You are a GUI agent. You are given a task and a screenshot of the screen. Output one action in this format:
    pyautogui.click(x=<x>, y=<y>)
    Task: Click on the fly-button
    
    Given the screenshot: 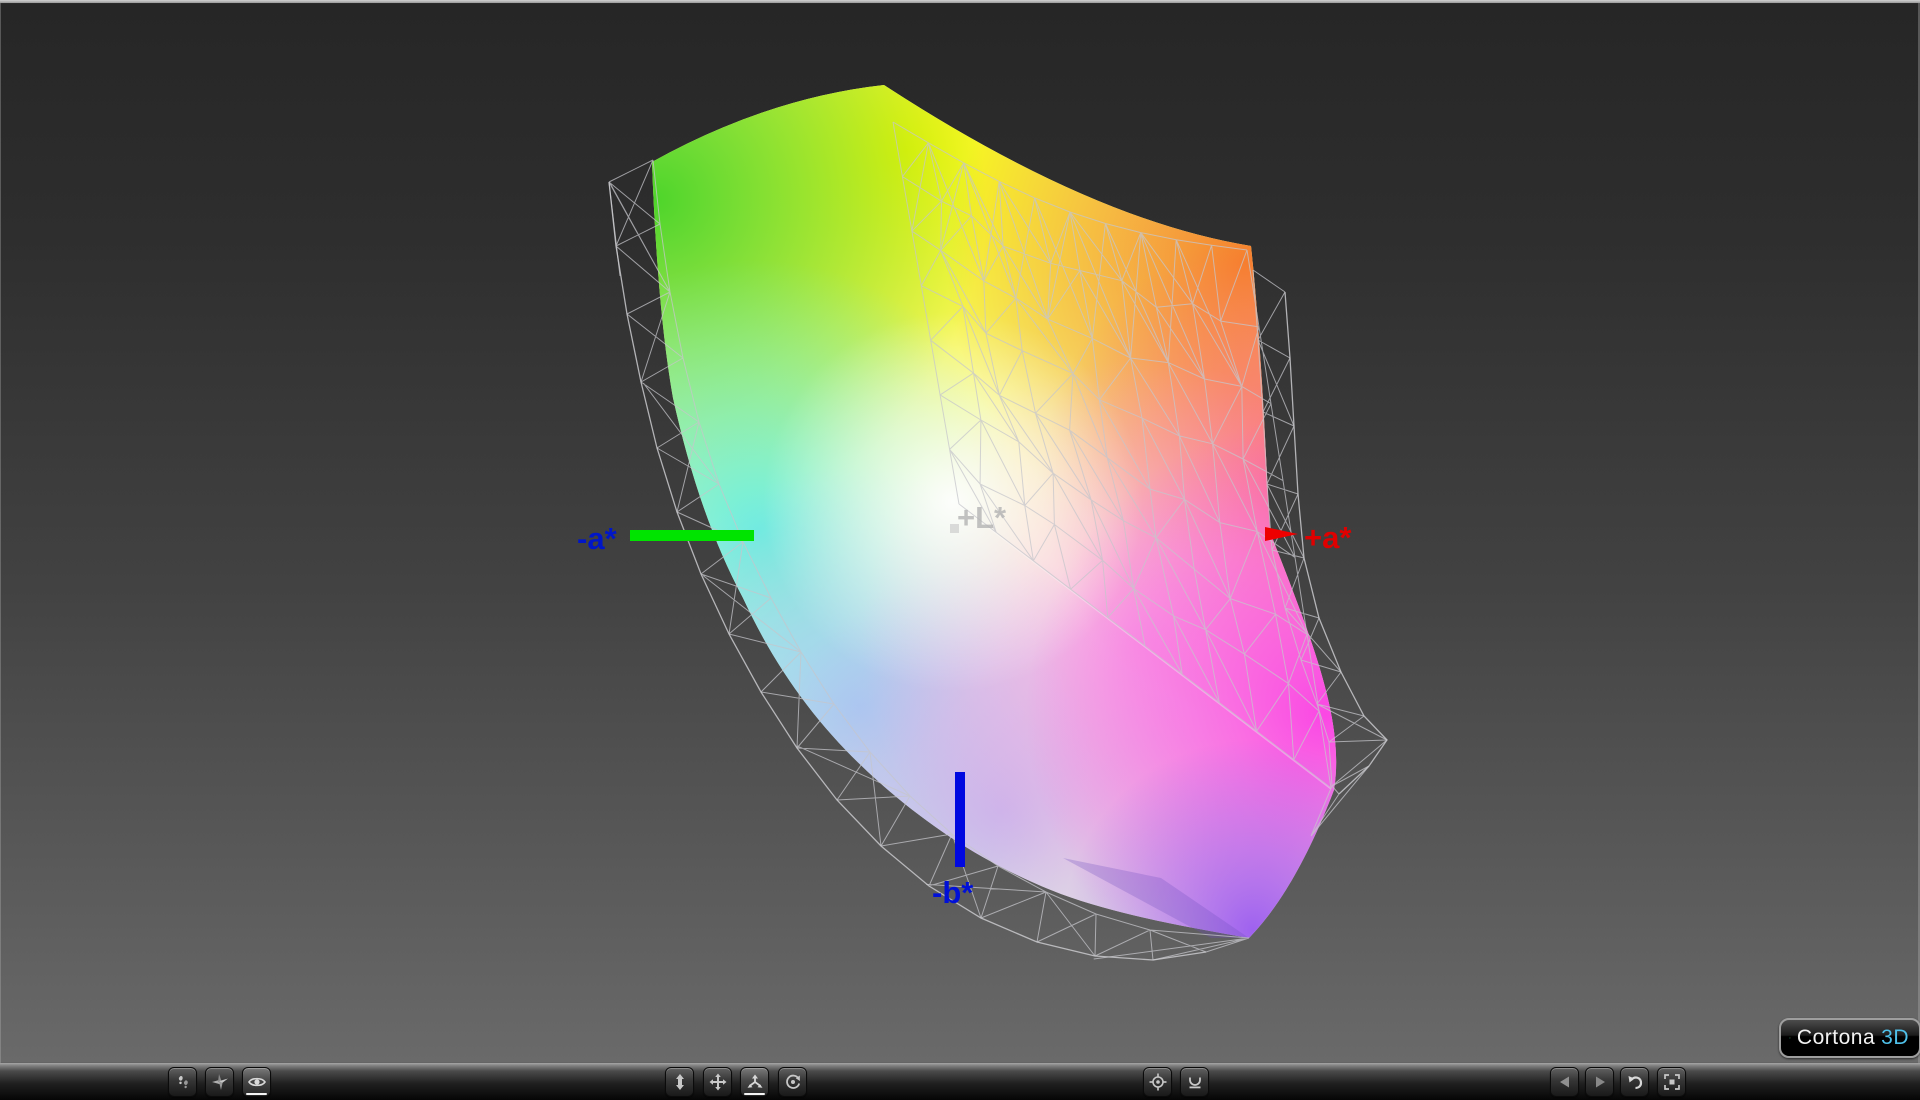 What is the action you would take?
    pyautogui.click(x=219, y=1082)
    